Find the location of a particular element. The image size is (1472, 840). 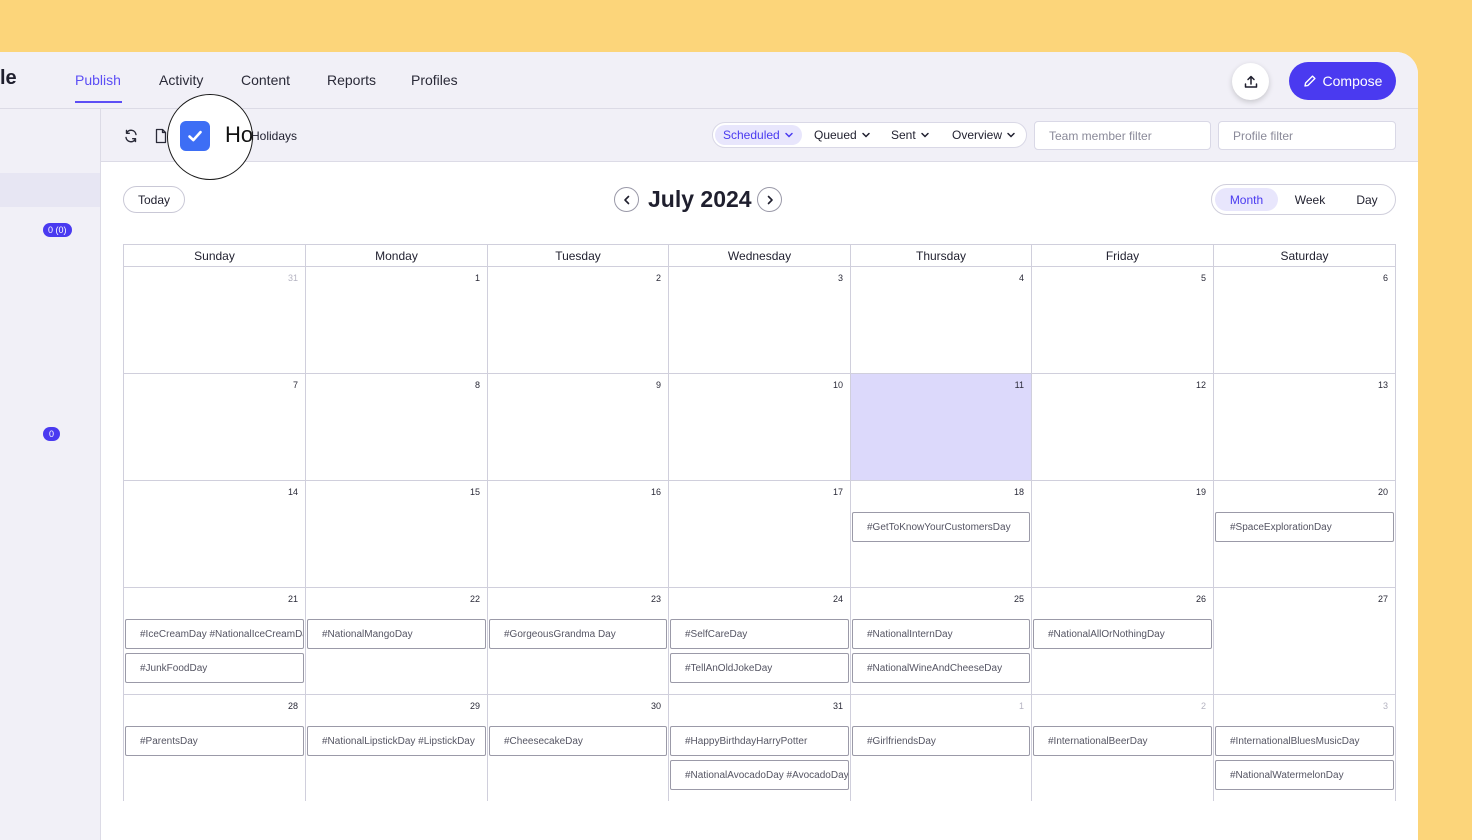

day-number: 23 is located at coordinates (655, 599).